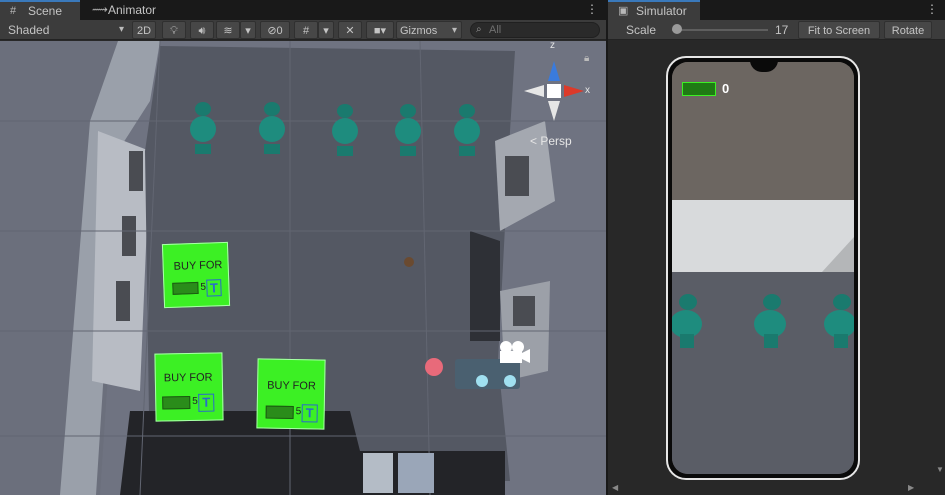 The height and width of the screenshot is (495, 945). What do you see at coordinates (409, 262) in the screenshot?
I see `player-character` at bounding box center [409, 262].